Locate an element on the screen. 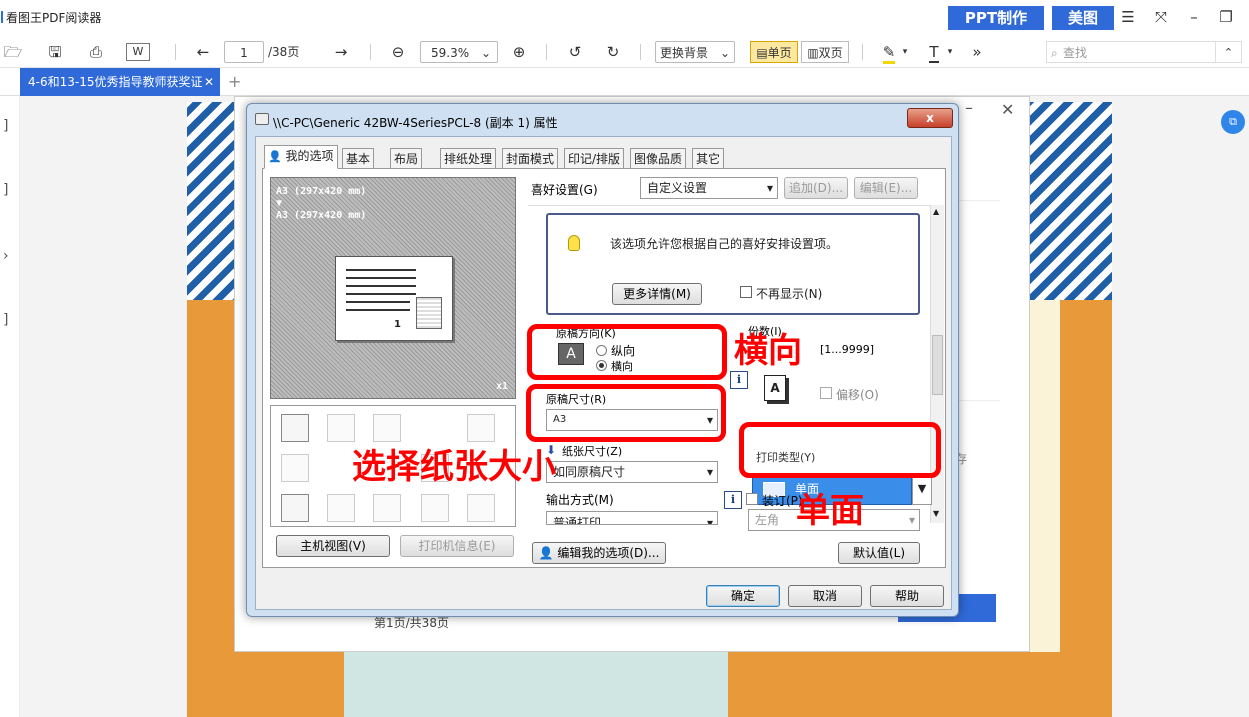 The width and height of the screenshot is (1249, 717). sidebar-thumbnail-icon: ] is located at coordinates (5, 126).